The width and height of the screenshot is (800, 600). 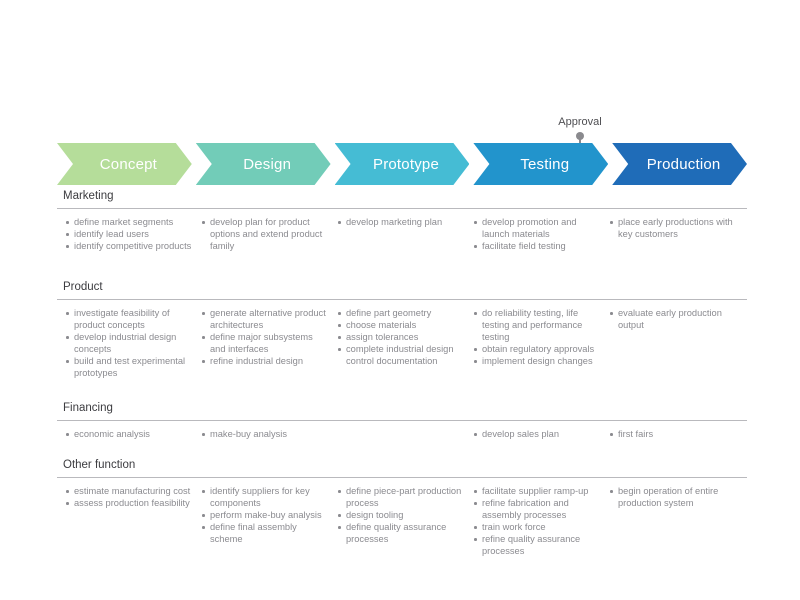 What do you see at coordinates (264, 497) in the screenshot?
I see `activity-item: identify suppliers for key components` at bounding box center [264, 497].